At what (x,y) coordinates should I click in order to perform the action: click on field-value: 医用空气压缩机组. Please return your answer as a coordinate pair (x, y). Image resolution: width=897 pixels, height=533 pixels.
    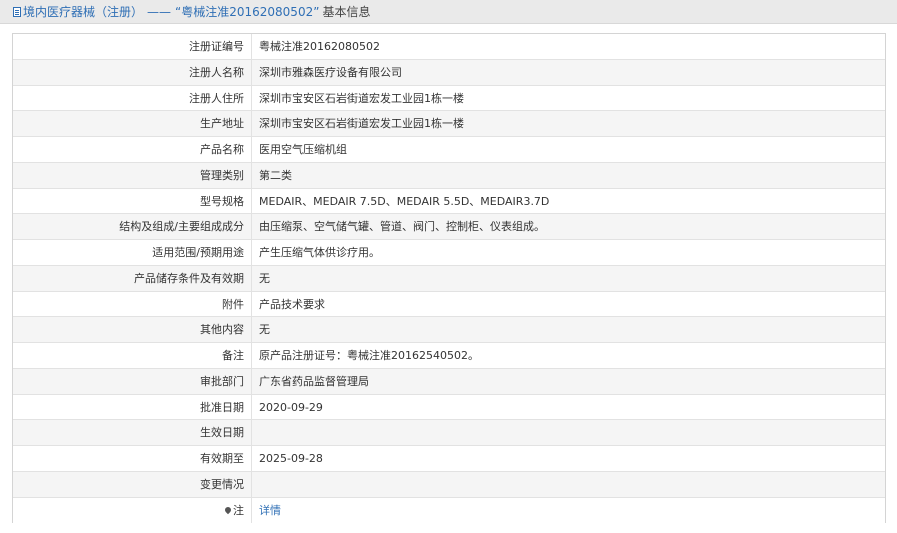
    Looking at the image, I should click on (303, 149).